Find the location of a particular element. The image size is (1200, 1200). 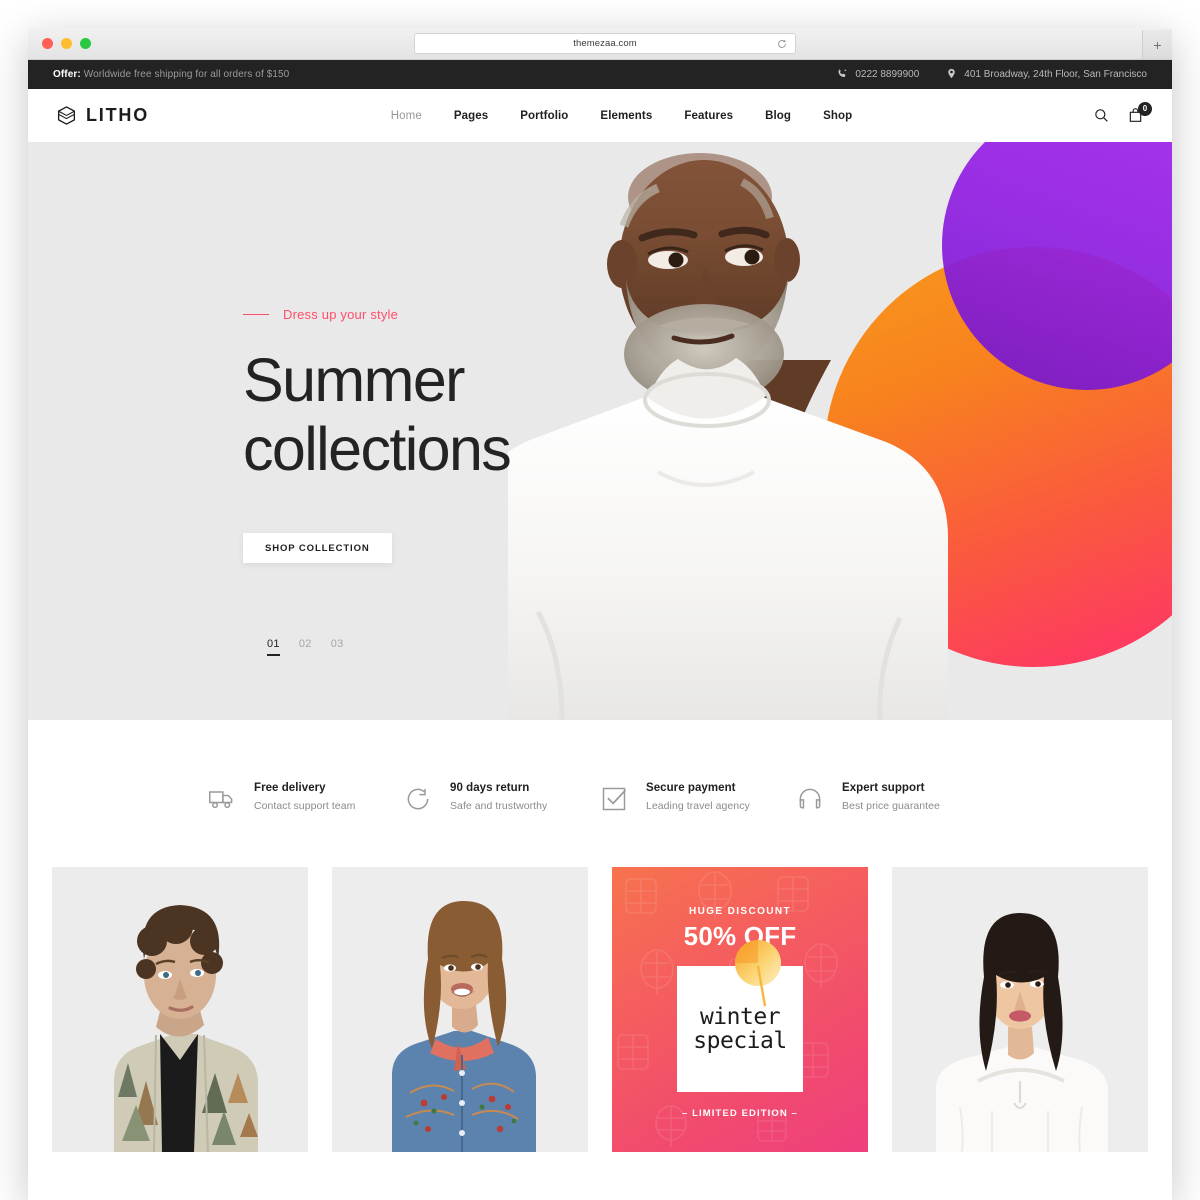

hero-eyebrow: Dress up your style is located at coordinates (376, 314).